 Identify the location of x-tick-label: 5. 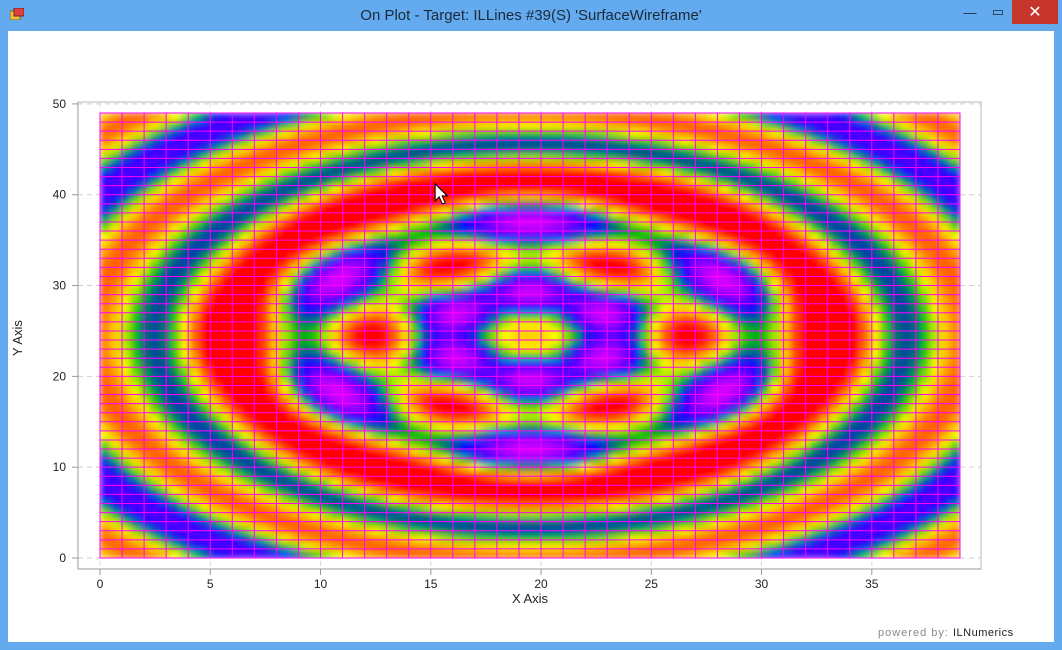
(210, 584).